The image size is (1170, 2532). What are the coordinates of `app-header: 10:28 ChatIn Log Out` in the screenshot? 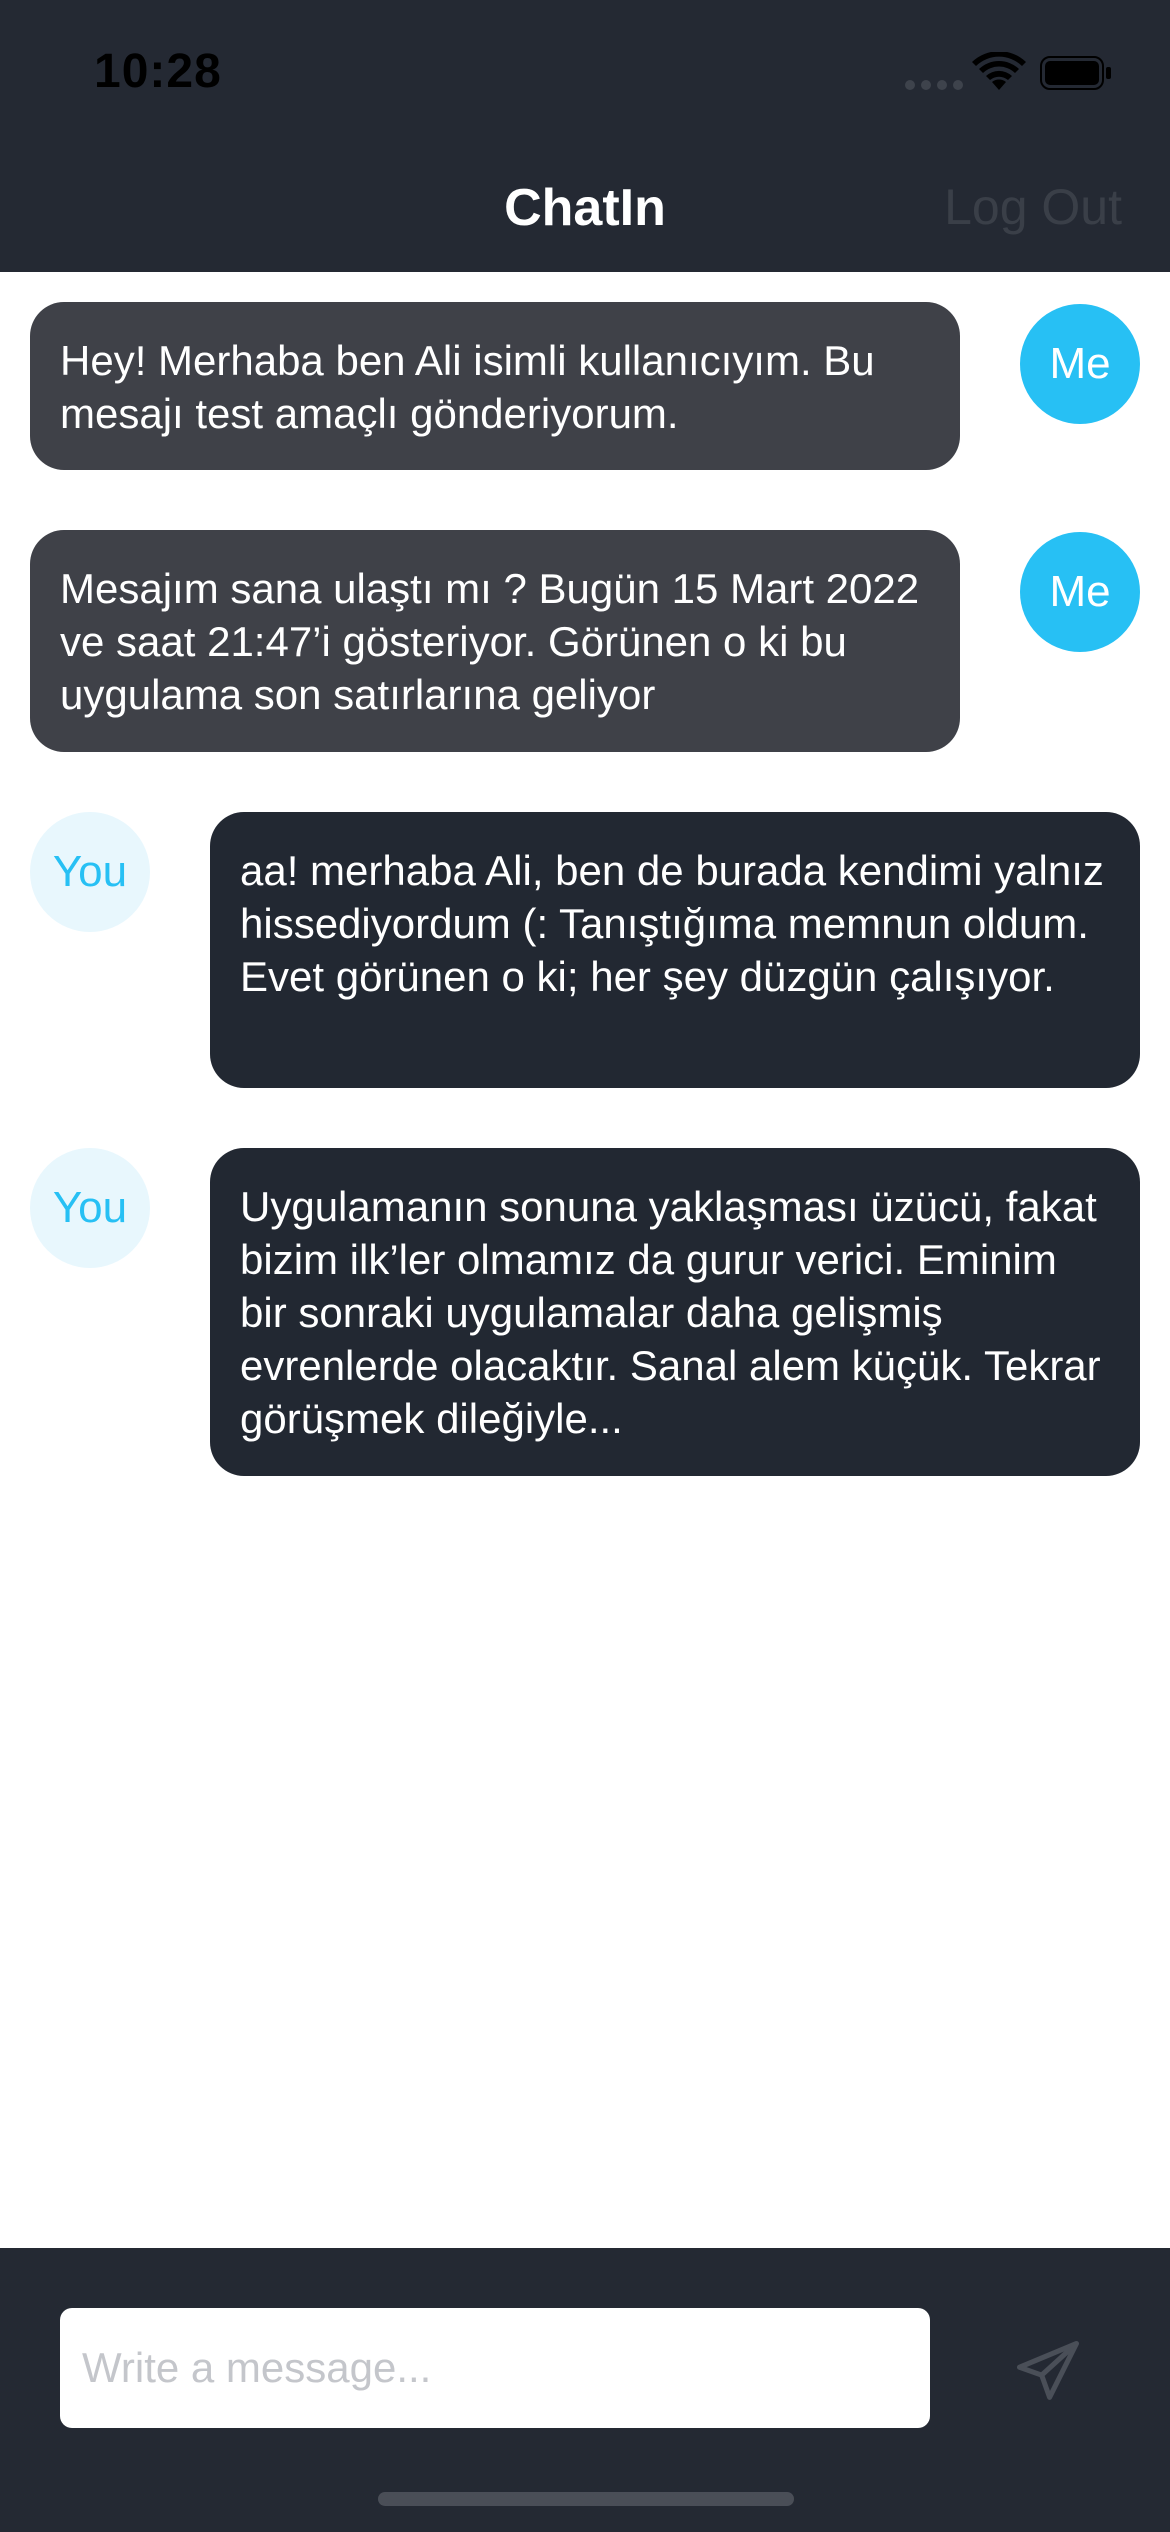 It's located at (585, 136).